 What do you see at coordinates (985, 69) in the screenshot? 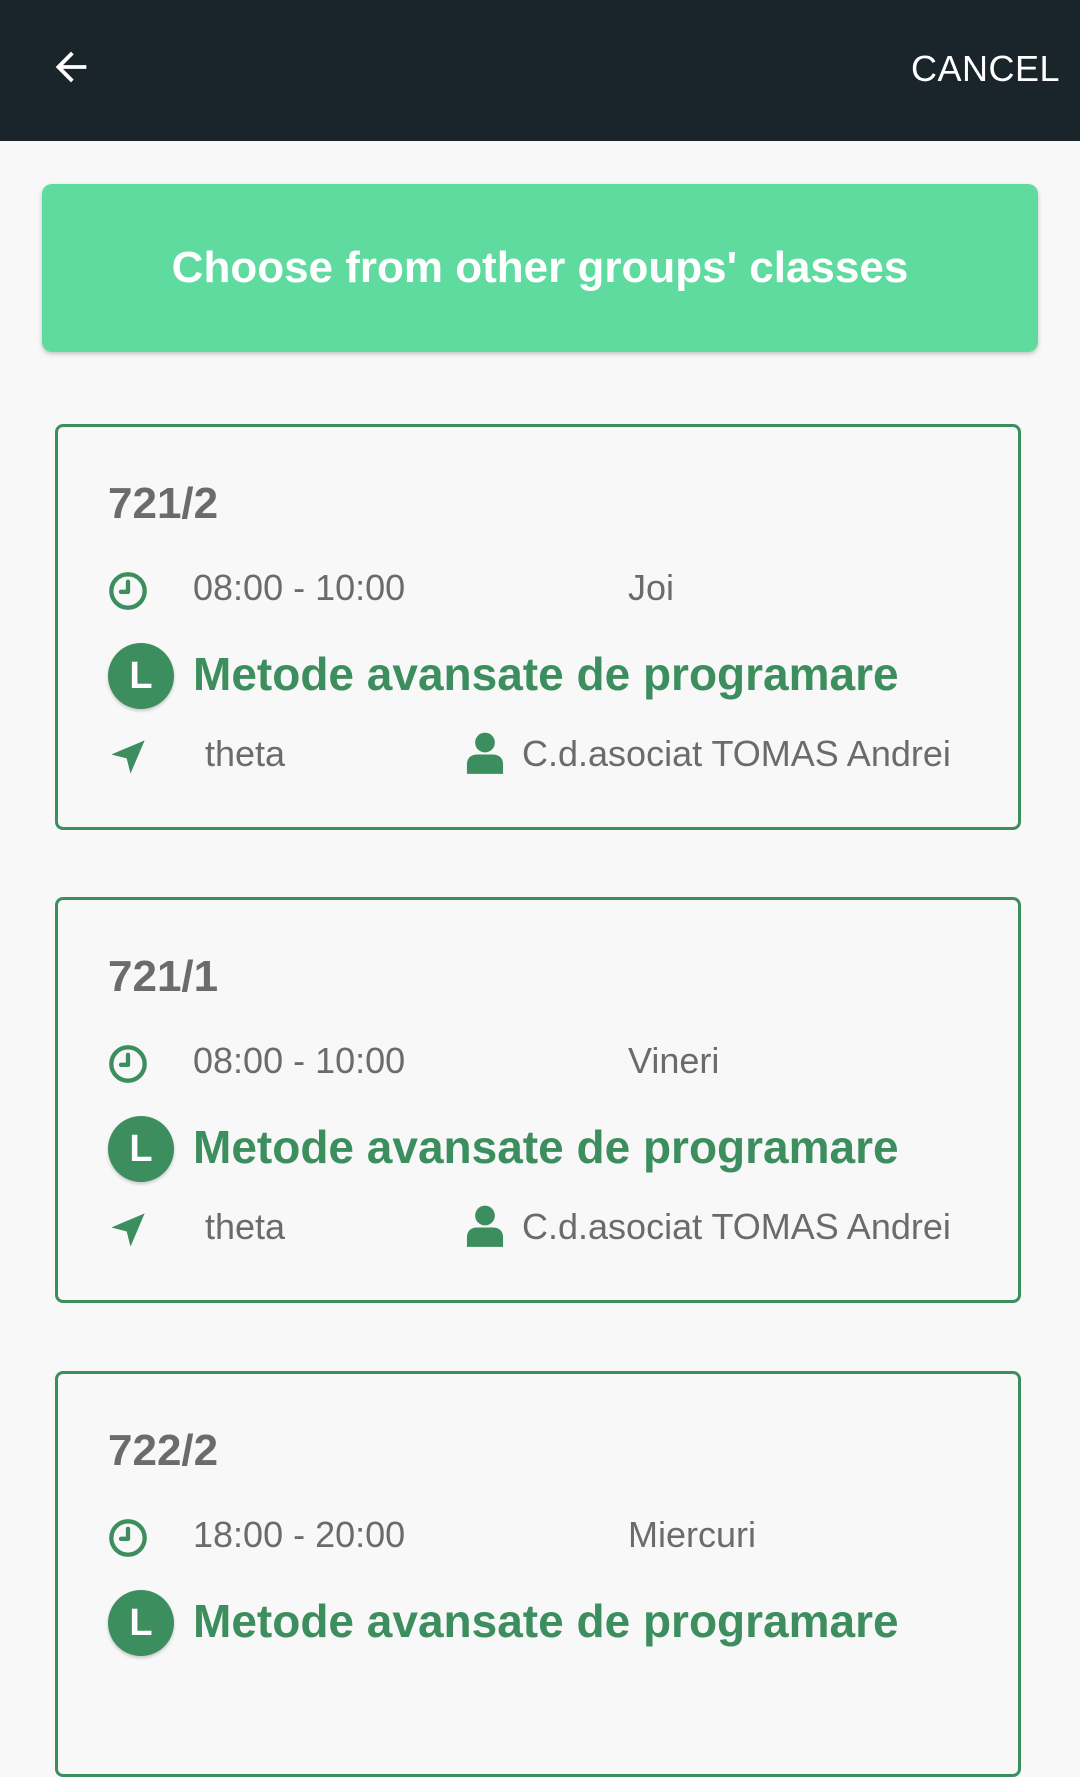
I see `cancel-button: CANCEL` at bounding box center [985, 69].